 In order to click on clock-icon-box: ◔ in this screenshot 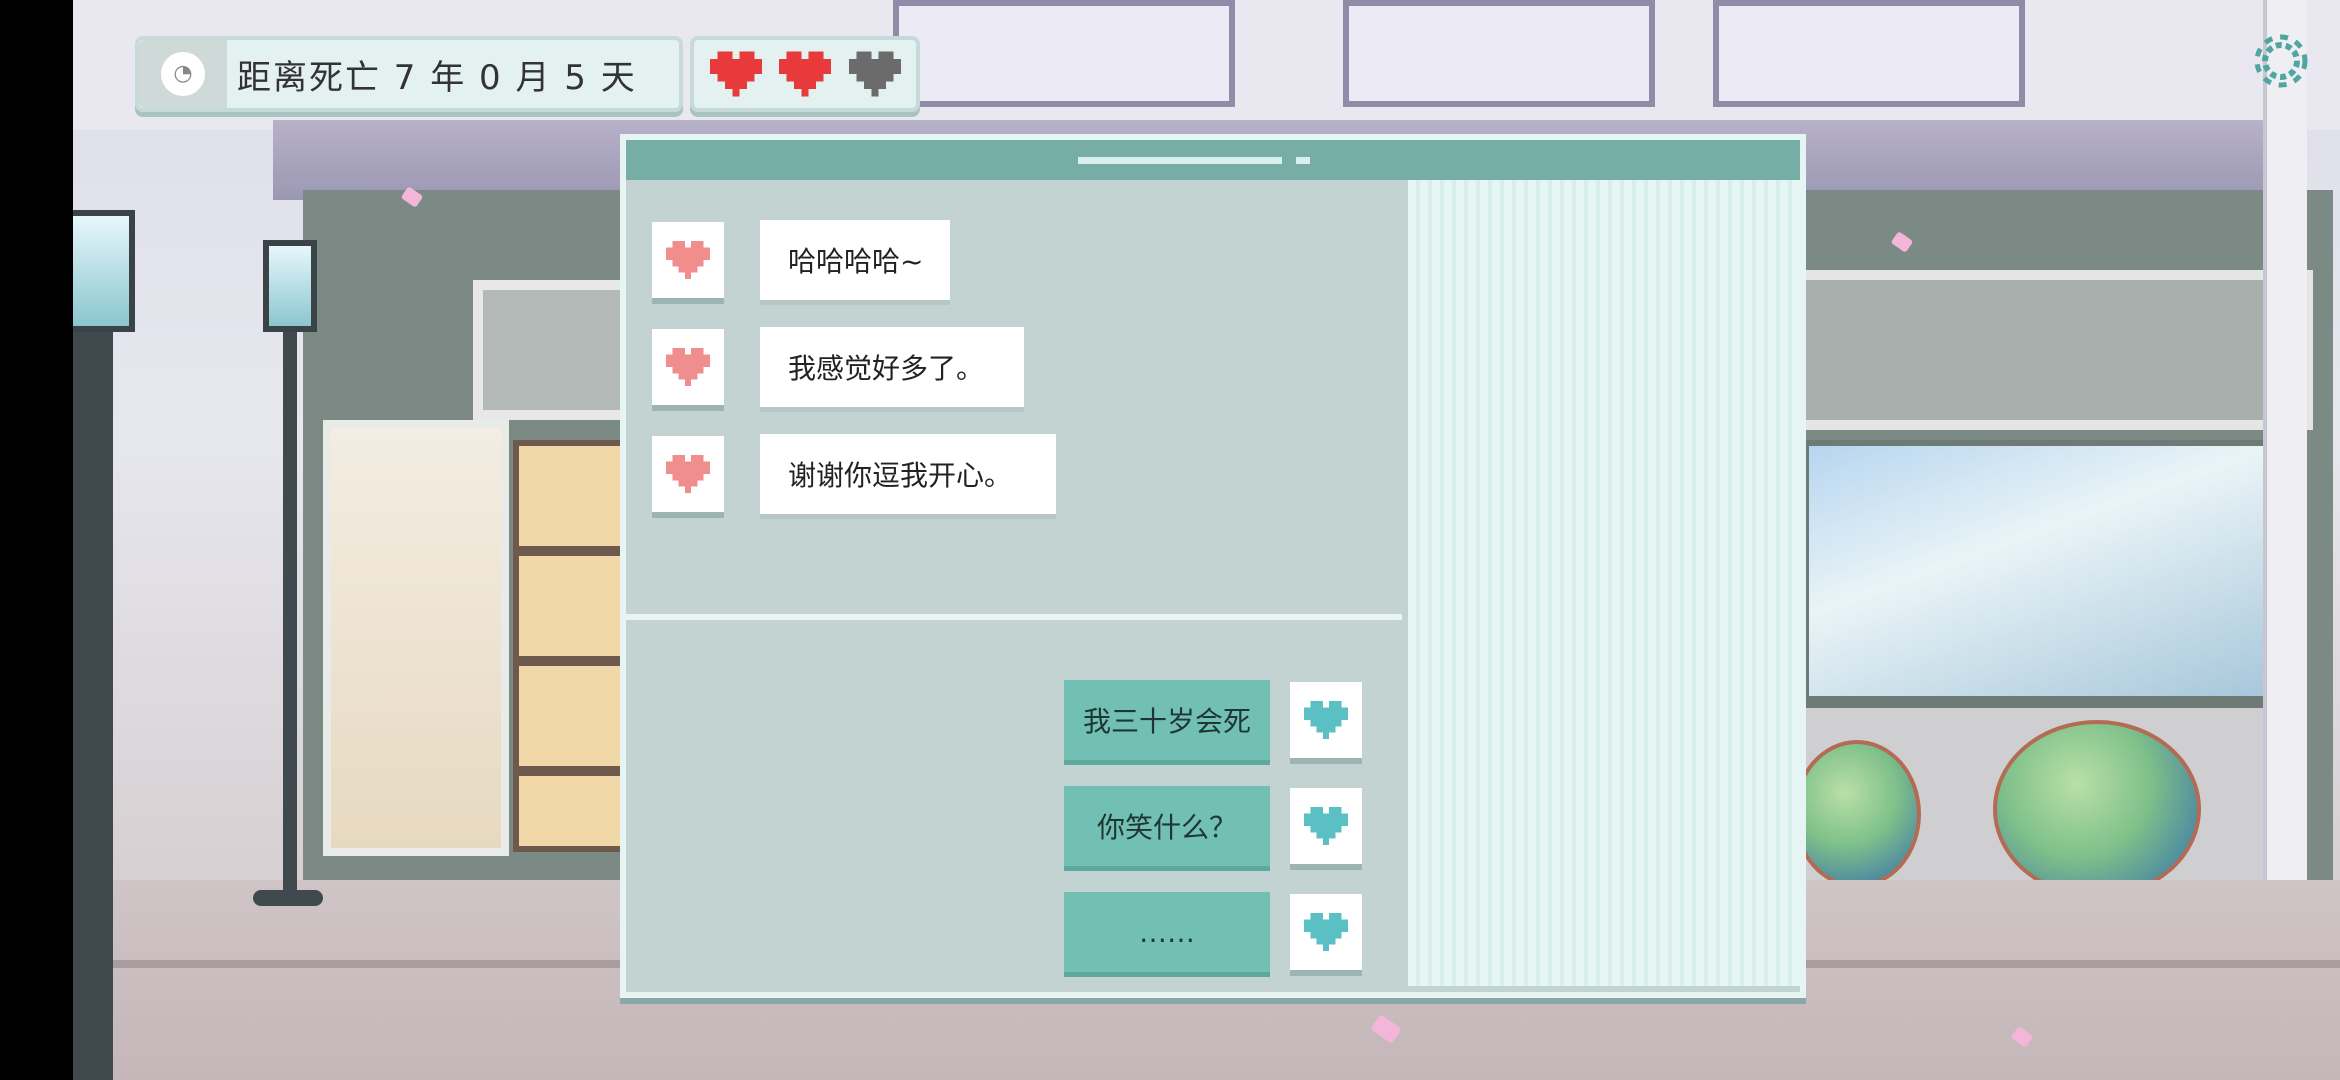, I will do `click(183, 74)`.